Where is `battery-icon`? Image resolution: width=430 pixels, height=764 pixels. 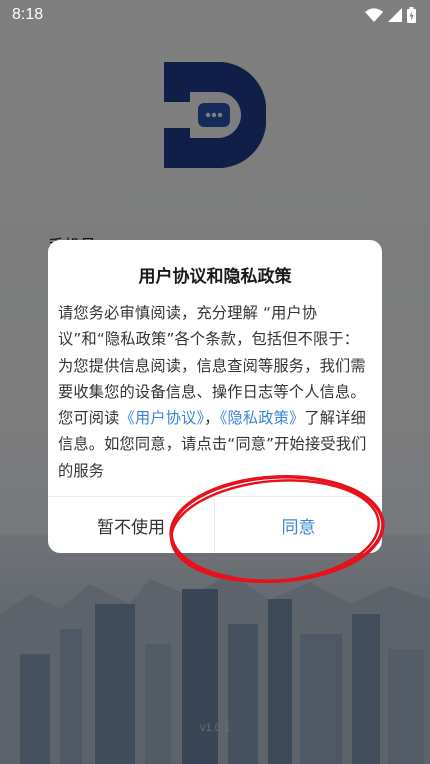
battery-icon is located at coordinates (411, 15).